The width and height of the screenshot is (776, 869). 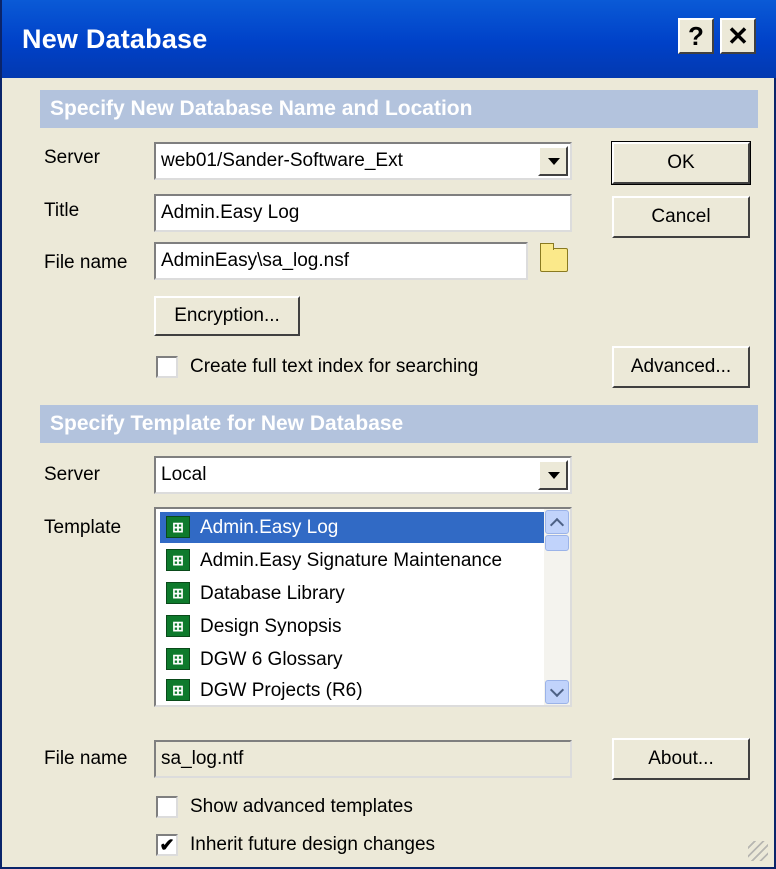 I want to click on help-button: ?, so click(x=696, y=36).